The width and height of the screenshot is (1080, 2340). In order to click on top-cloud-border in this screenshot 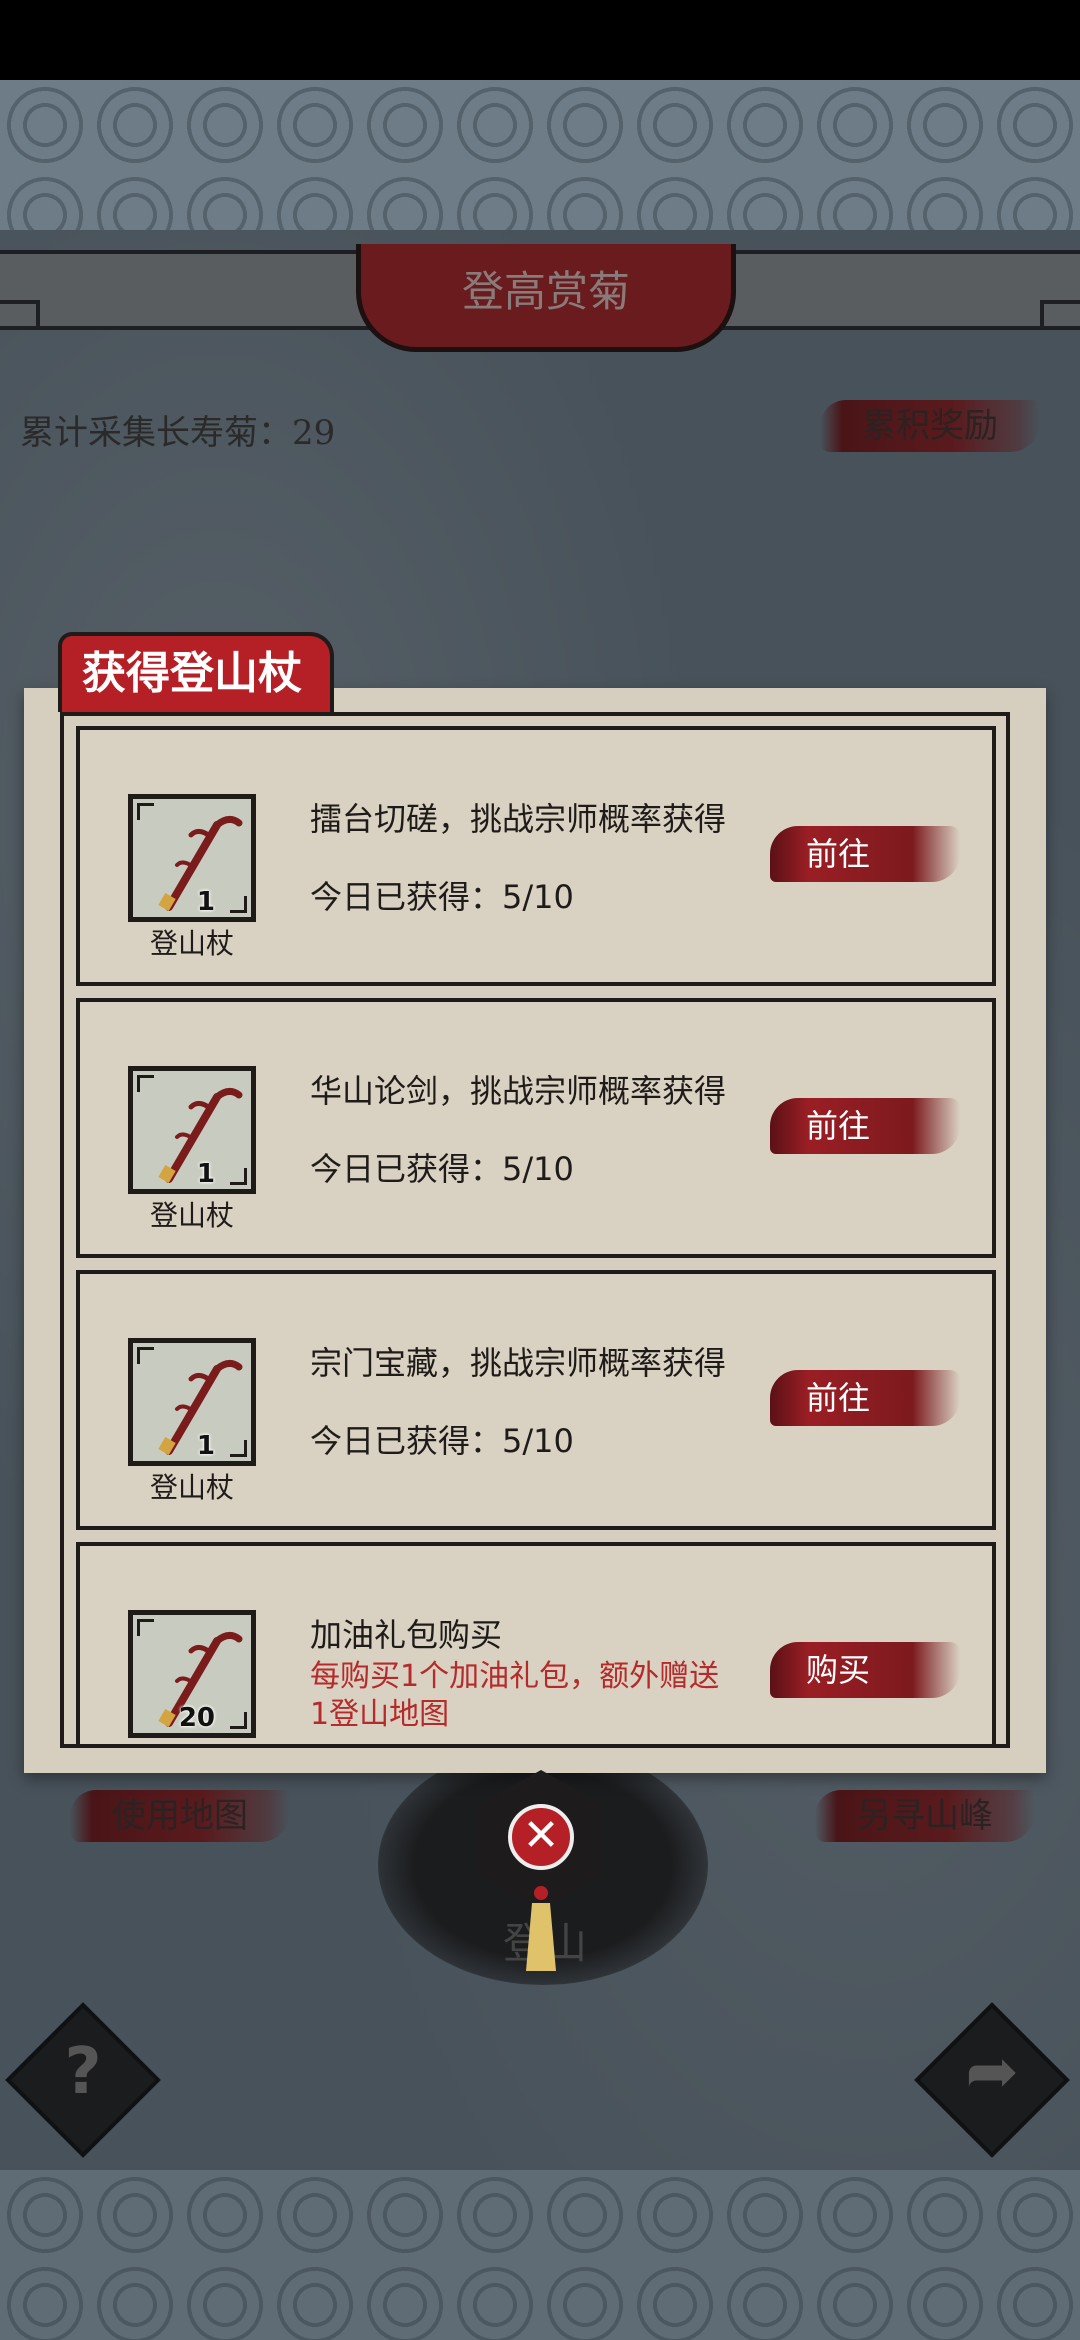, I will do `click(540, 155)`.